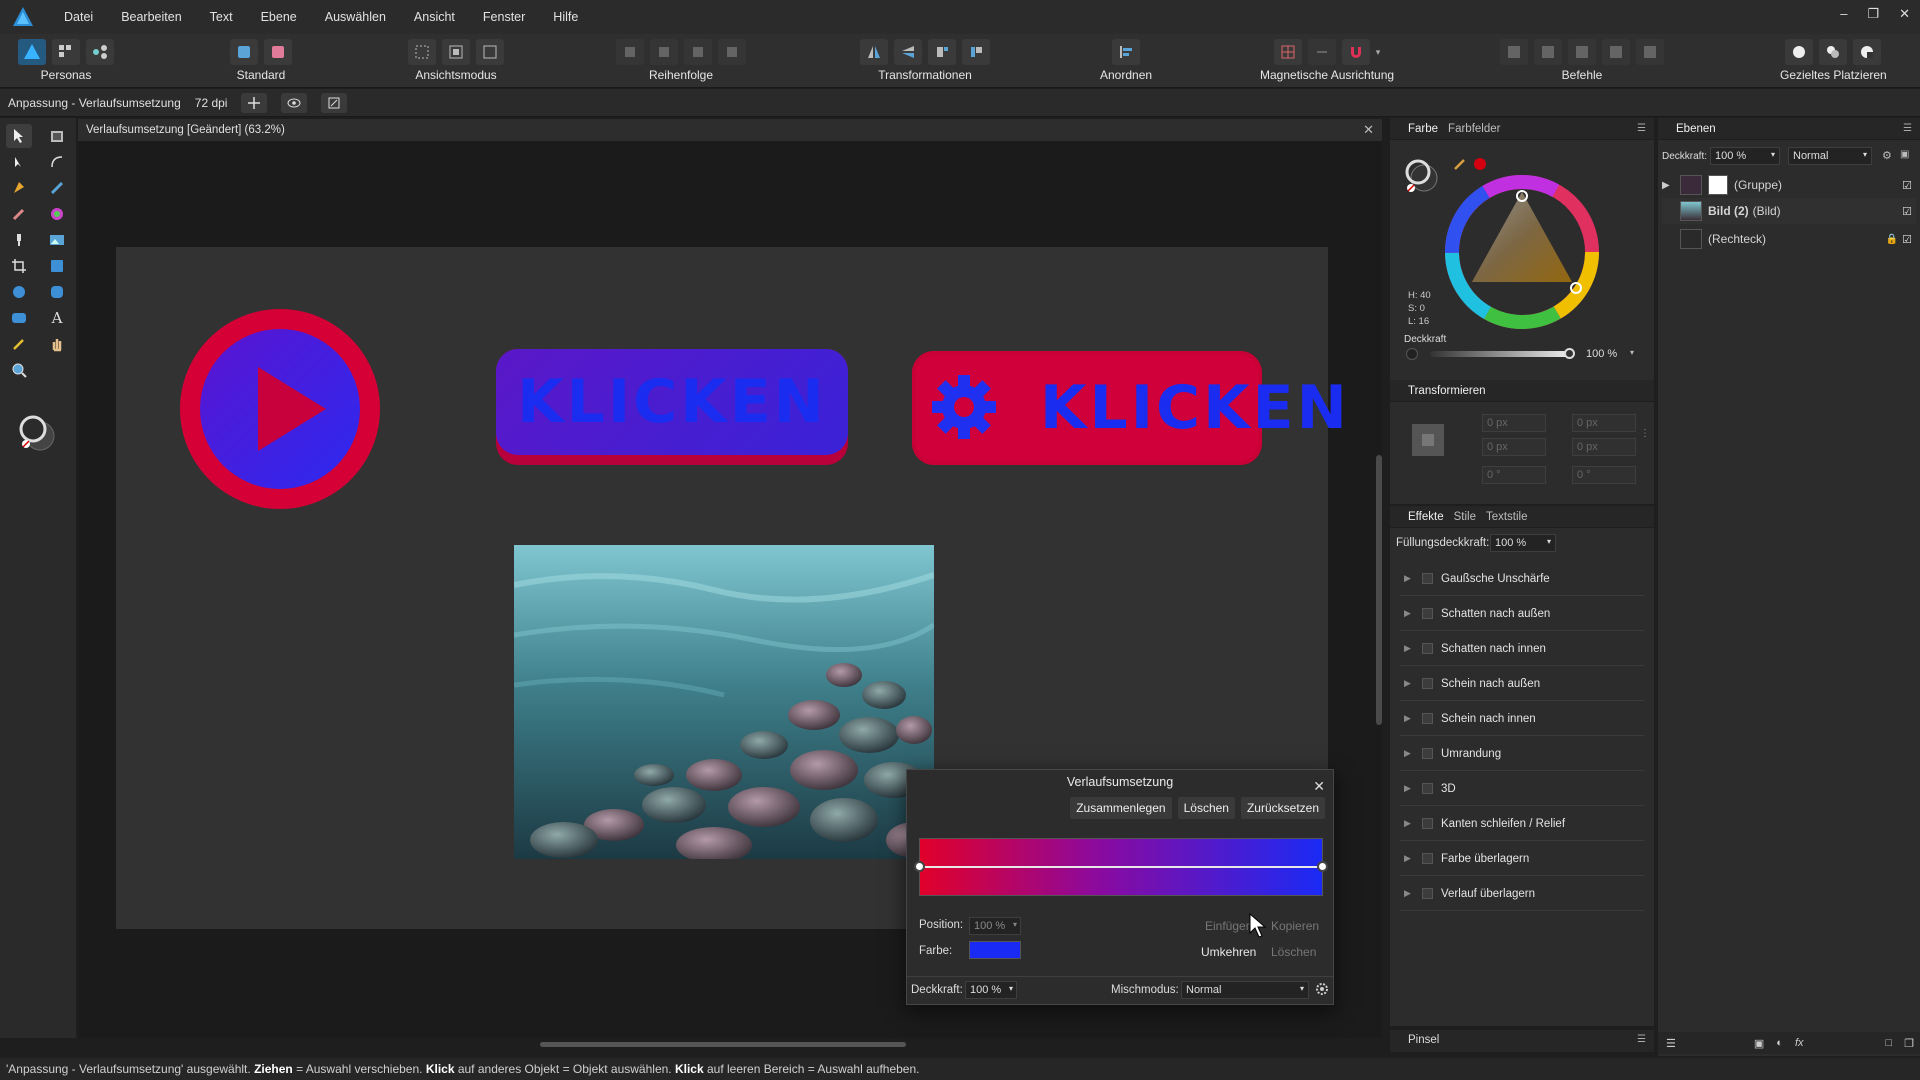 The width and height of the screenshot is (1920, 1080). What do you see at coordinates (732, 52) in the screenshot?
I see `order-front-icon` at bounding box center [732, 52].